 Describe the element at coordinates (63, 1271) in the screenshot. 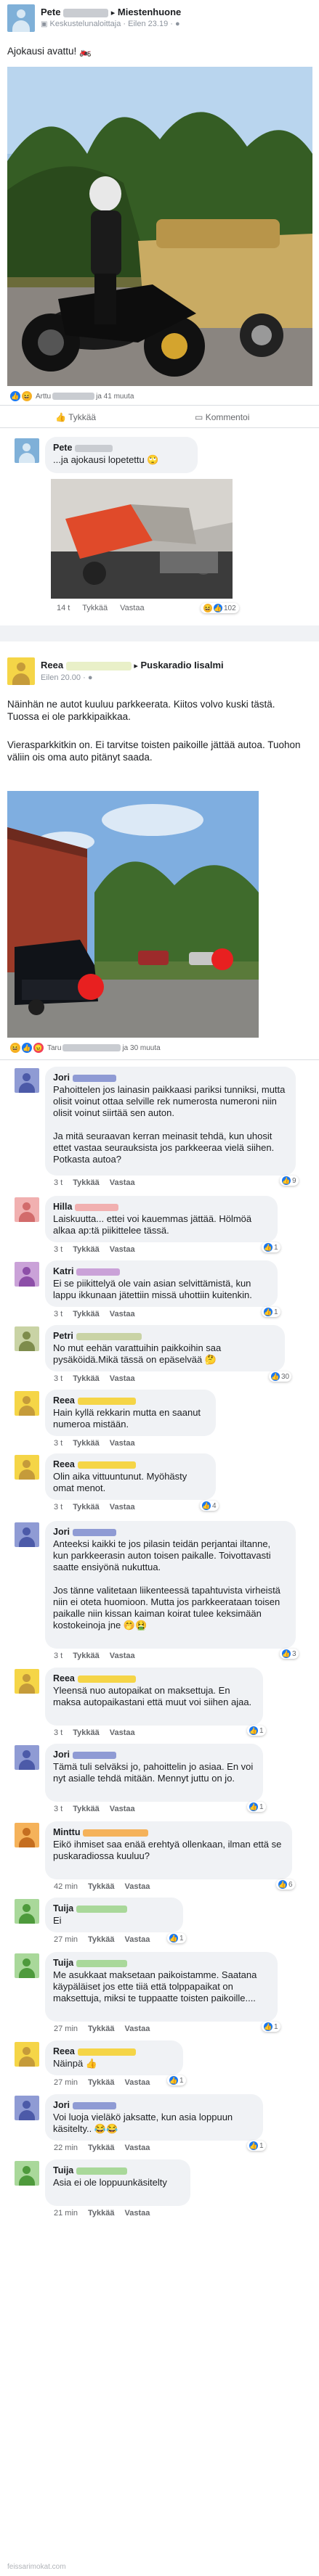

I see `comment-author: Katri` at that location.